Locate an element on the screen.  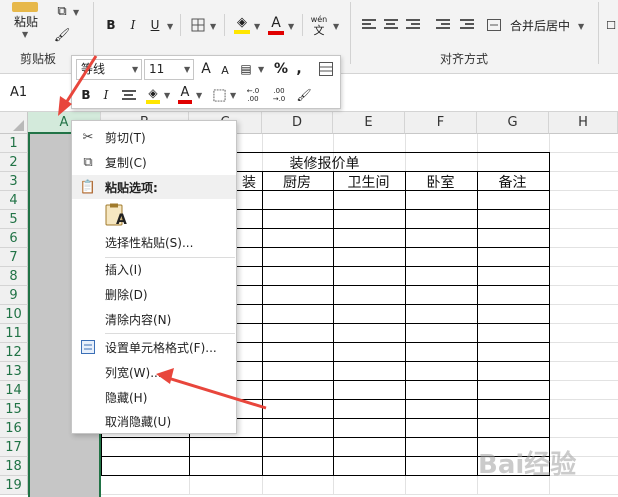
watermark-text: Bai经验 is located at coordinates (527, 465).